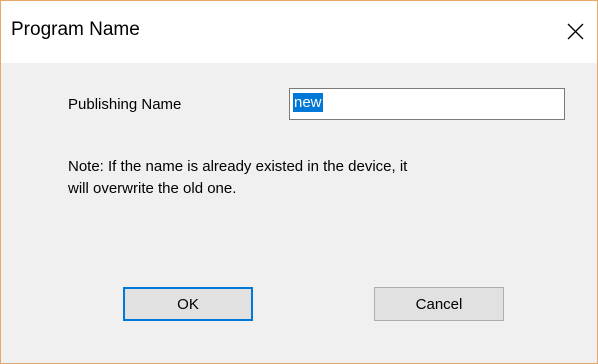 The height and width of the screenshot is (364, 598). I want to click on close-button, so click(572, 32).